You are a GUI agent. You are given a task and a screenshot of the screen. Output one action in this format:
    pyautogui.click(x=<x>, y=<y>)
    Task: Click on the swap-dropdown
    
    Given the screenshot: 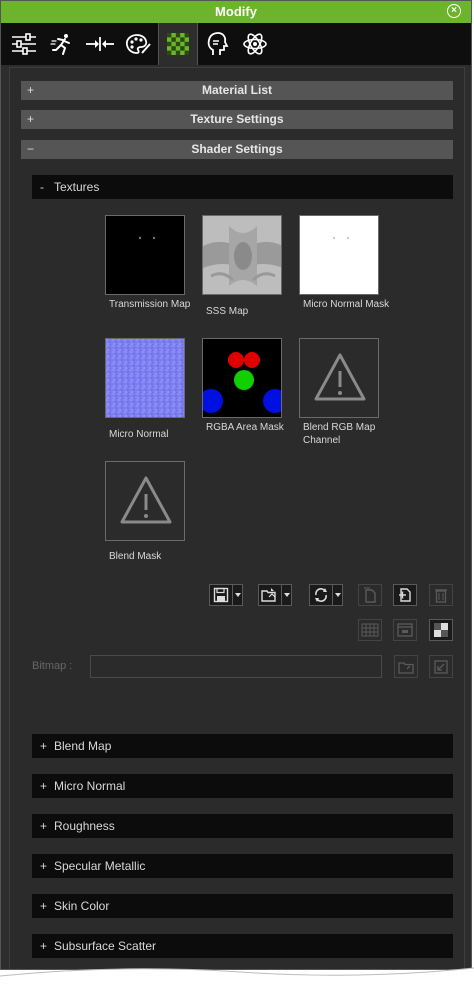 What is the action you would take?
    pyautogui.click(x=338, y=595)
    